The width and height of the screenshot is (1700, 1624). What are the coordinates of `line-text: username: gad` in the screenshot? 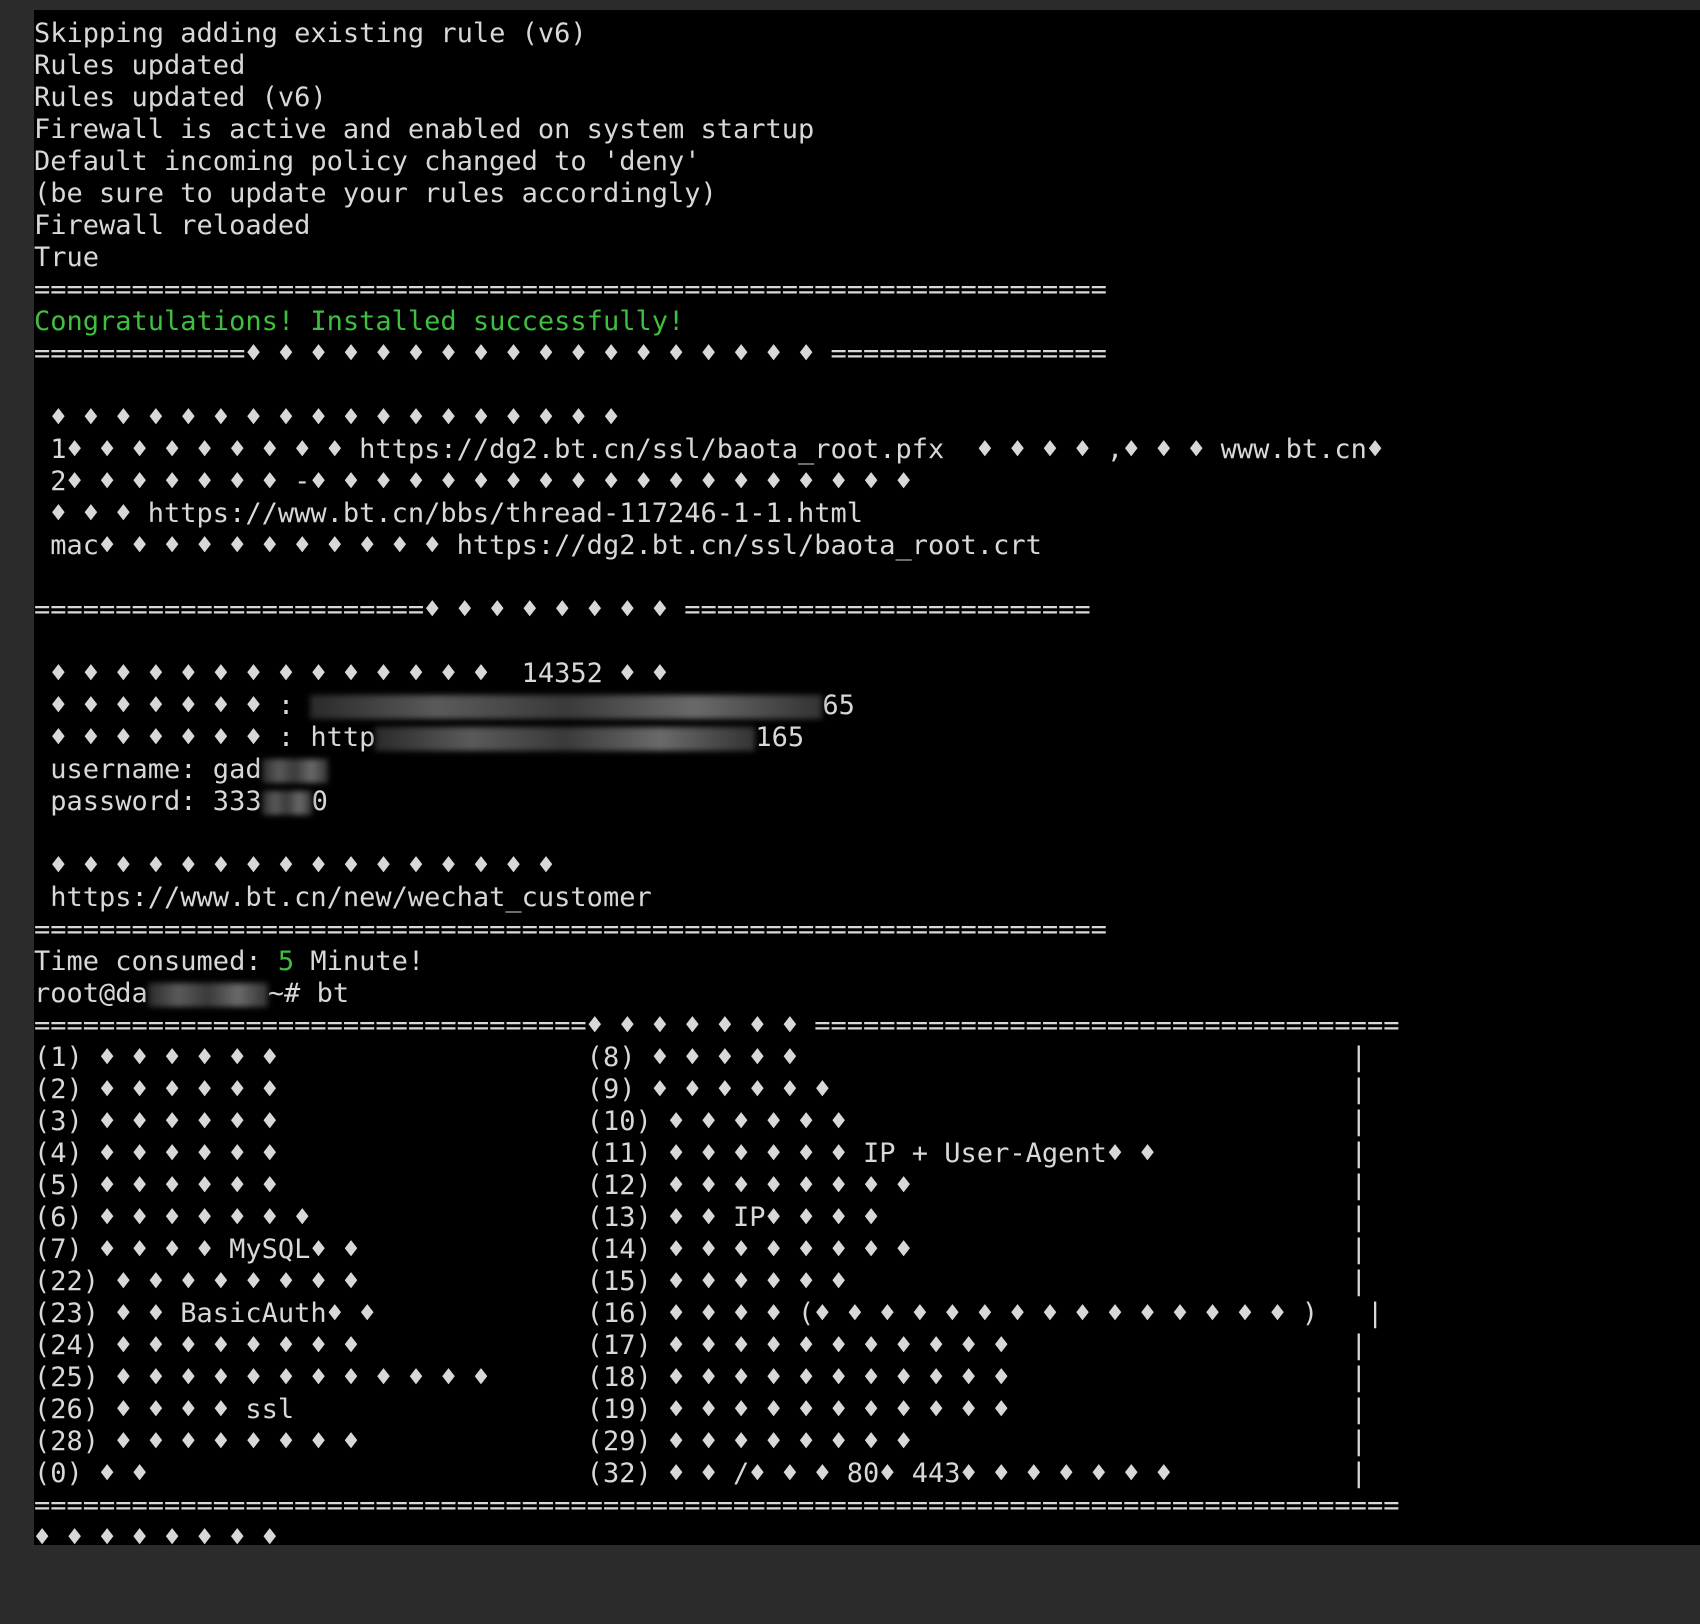 It's located at (148, 769).